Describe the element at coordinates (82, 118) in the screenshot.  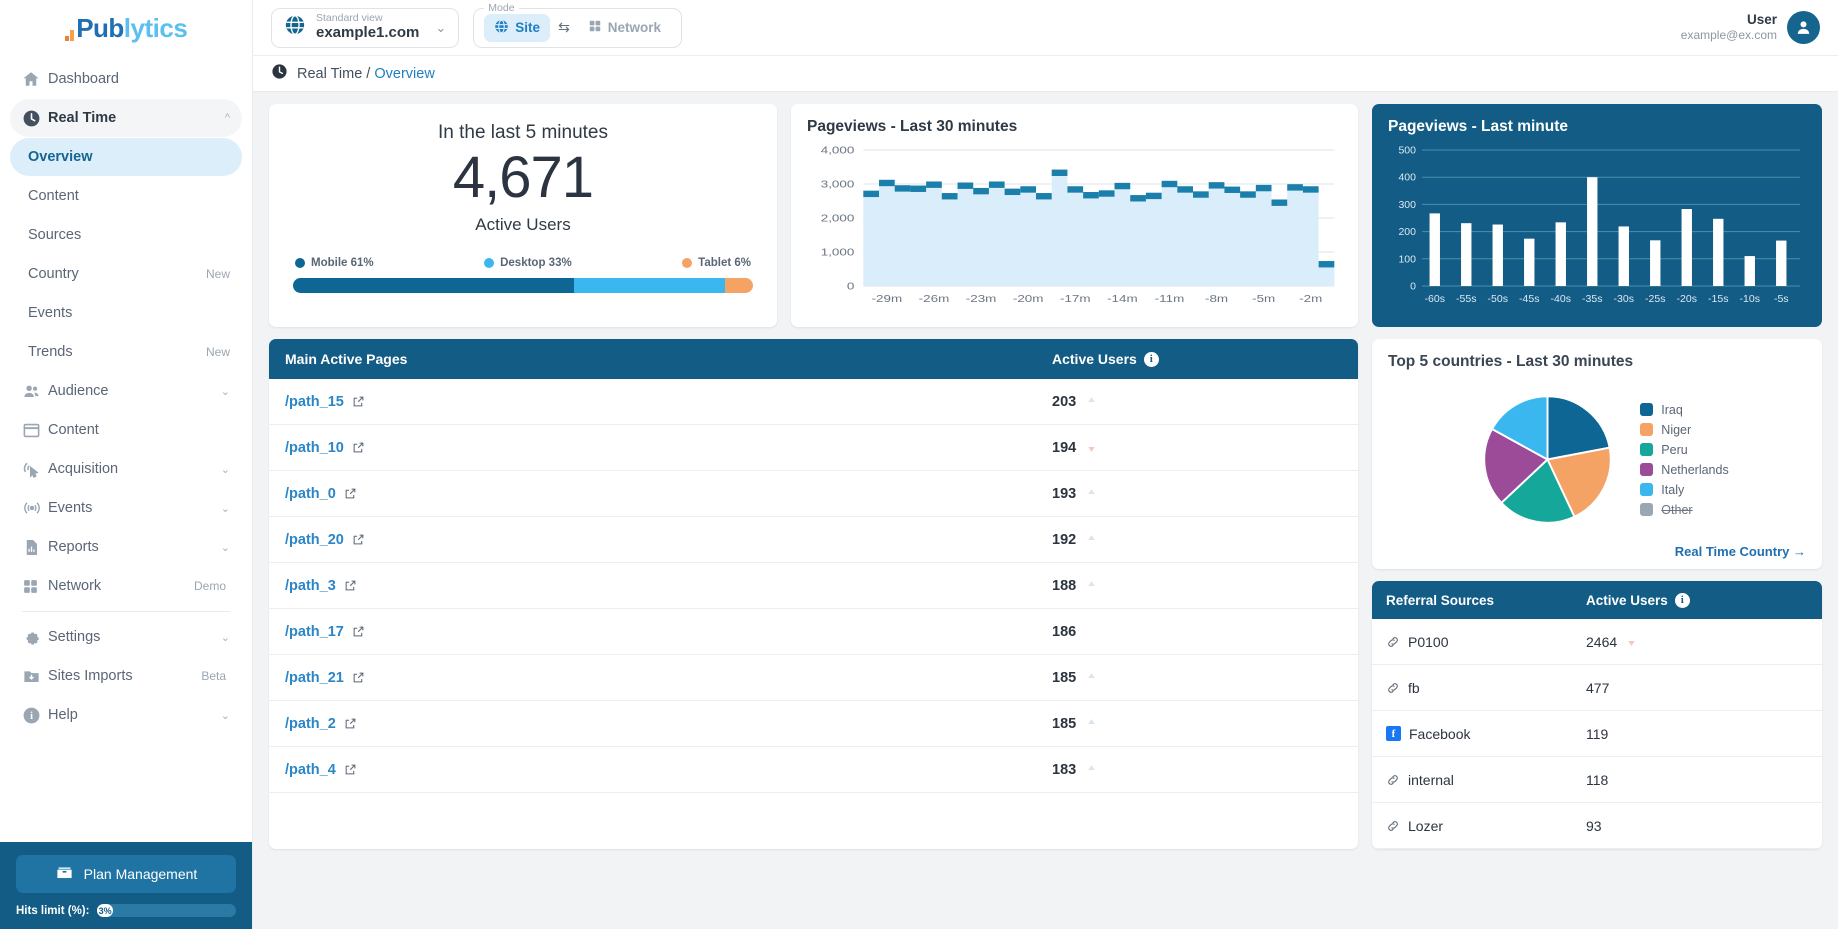
I see `sidebar-item-label: Real Time` at that location.